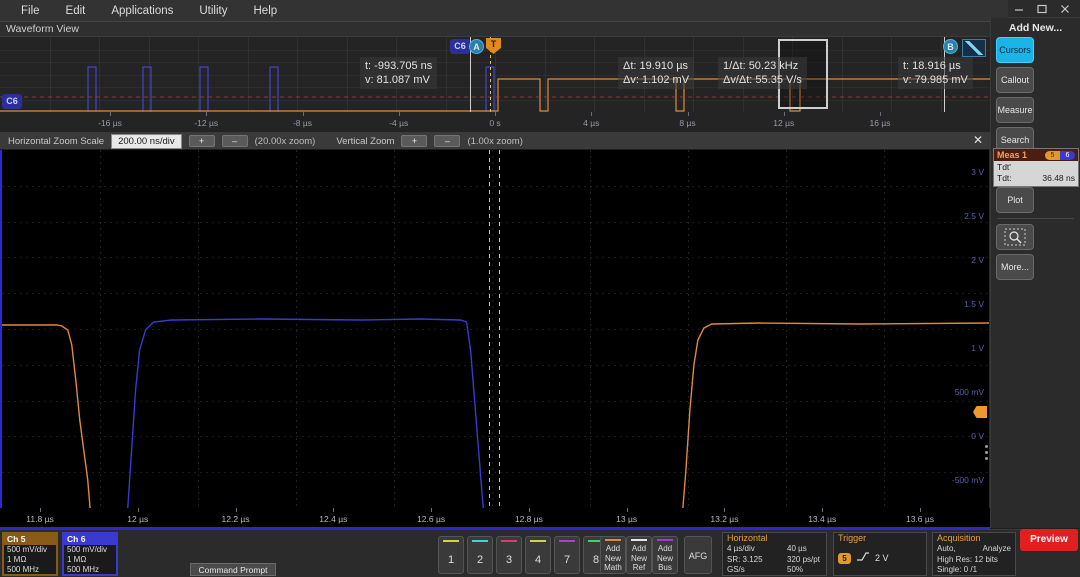 The height and width of the screenshot is (577, 1080). I want to click on add-cursors-button: Cursors, so click(1015, 50).